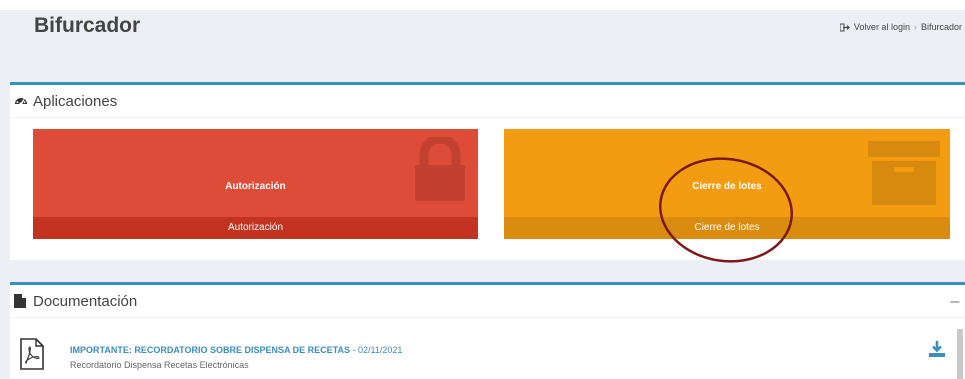 The image size is (965, 379). Describe the element at coordinates (255, 228) in the screenshot. I see `autorizacion-footer-link: Autorización` at that location.